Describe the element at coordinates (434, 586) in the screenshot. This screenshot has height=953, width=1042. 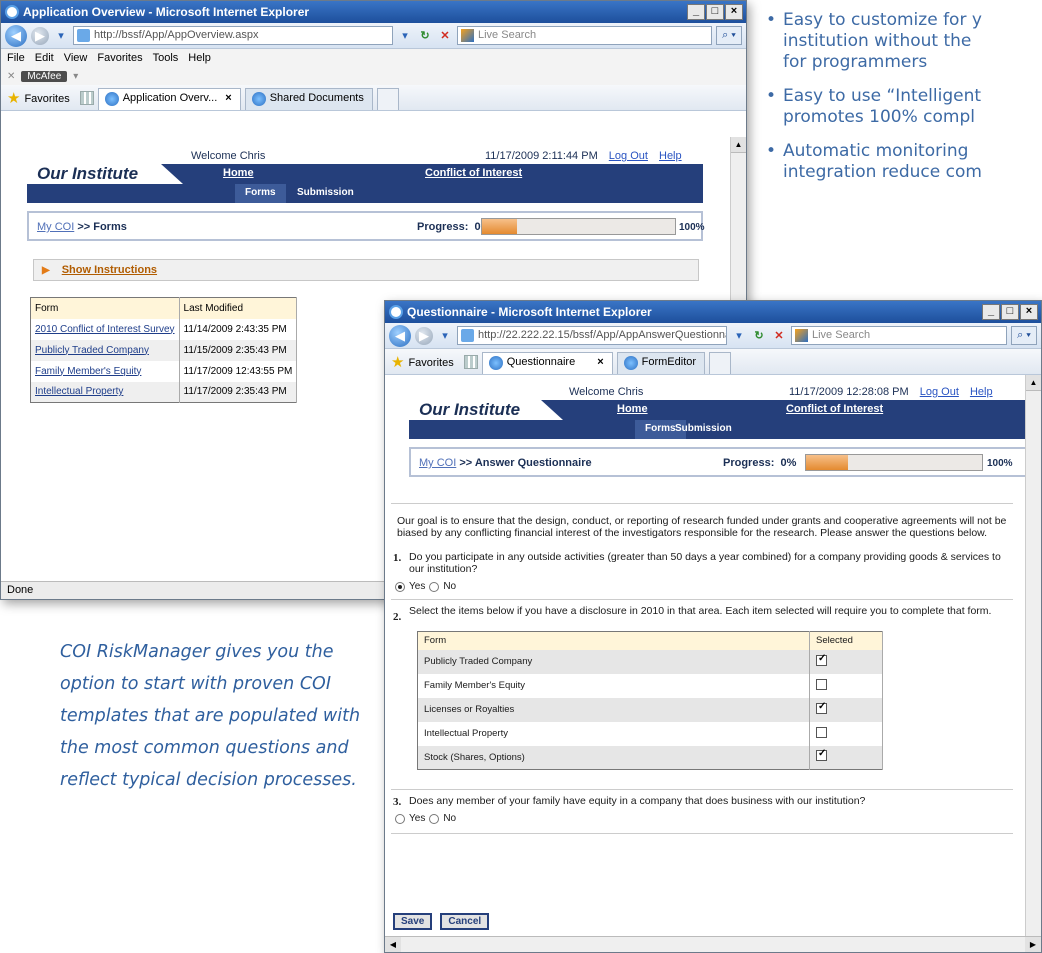
I see `q1-no-radio` at that location.